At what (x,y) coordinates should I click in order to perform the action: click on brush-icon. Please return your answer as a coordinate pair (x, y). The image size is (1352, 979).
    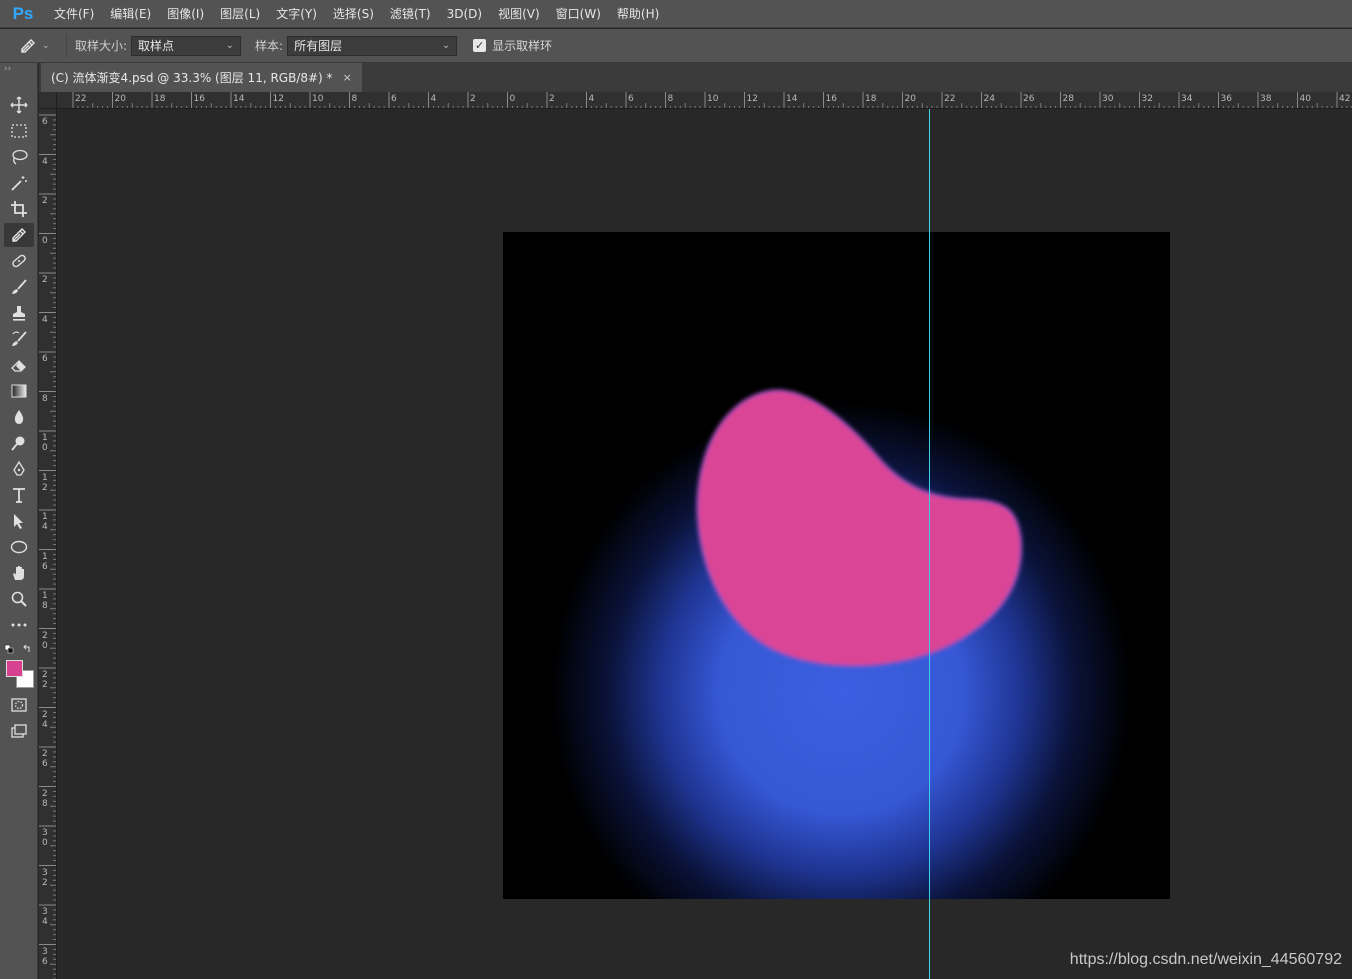
    Looking at the image, I should click on (19, 286).